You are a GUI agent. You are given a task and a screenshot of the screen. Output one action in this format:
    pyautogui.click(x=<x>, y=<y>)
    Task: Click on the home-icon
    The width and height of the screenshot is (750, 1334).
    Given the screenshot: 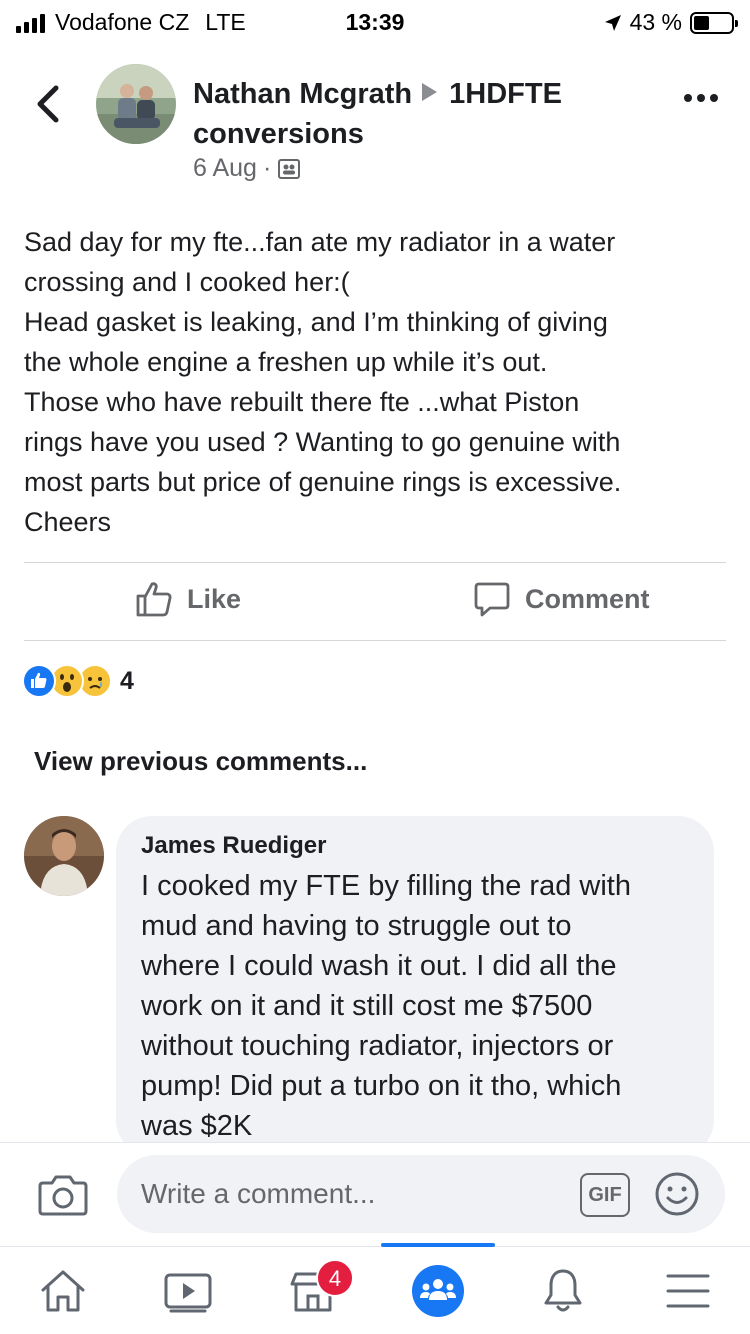 What is the action you would take?
    pyautogui.click(x=62, y=1291)
    